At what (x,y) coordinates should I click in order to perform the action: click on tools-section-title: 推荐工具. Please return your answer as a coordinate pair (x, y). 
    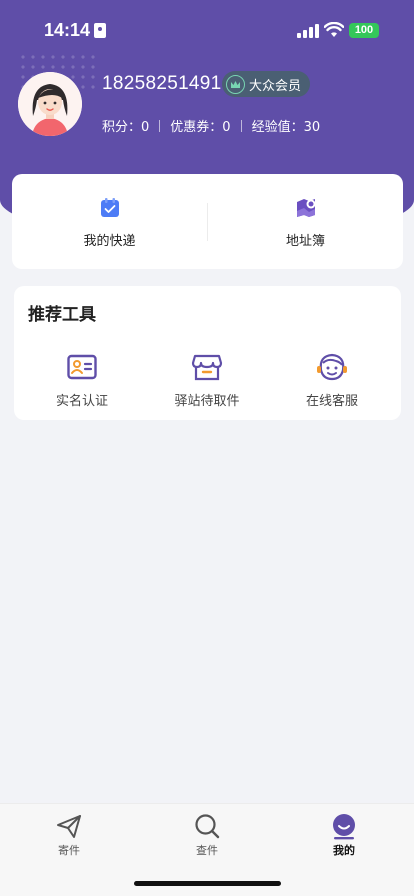
    Looking at the image, I should click on (62, 315).